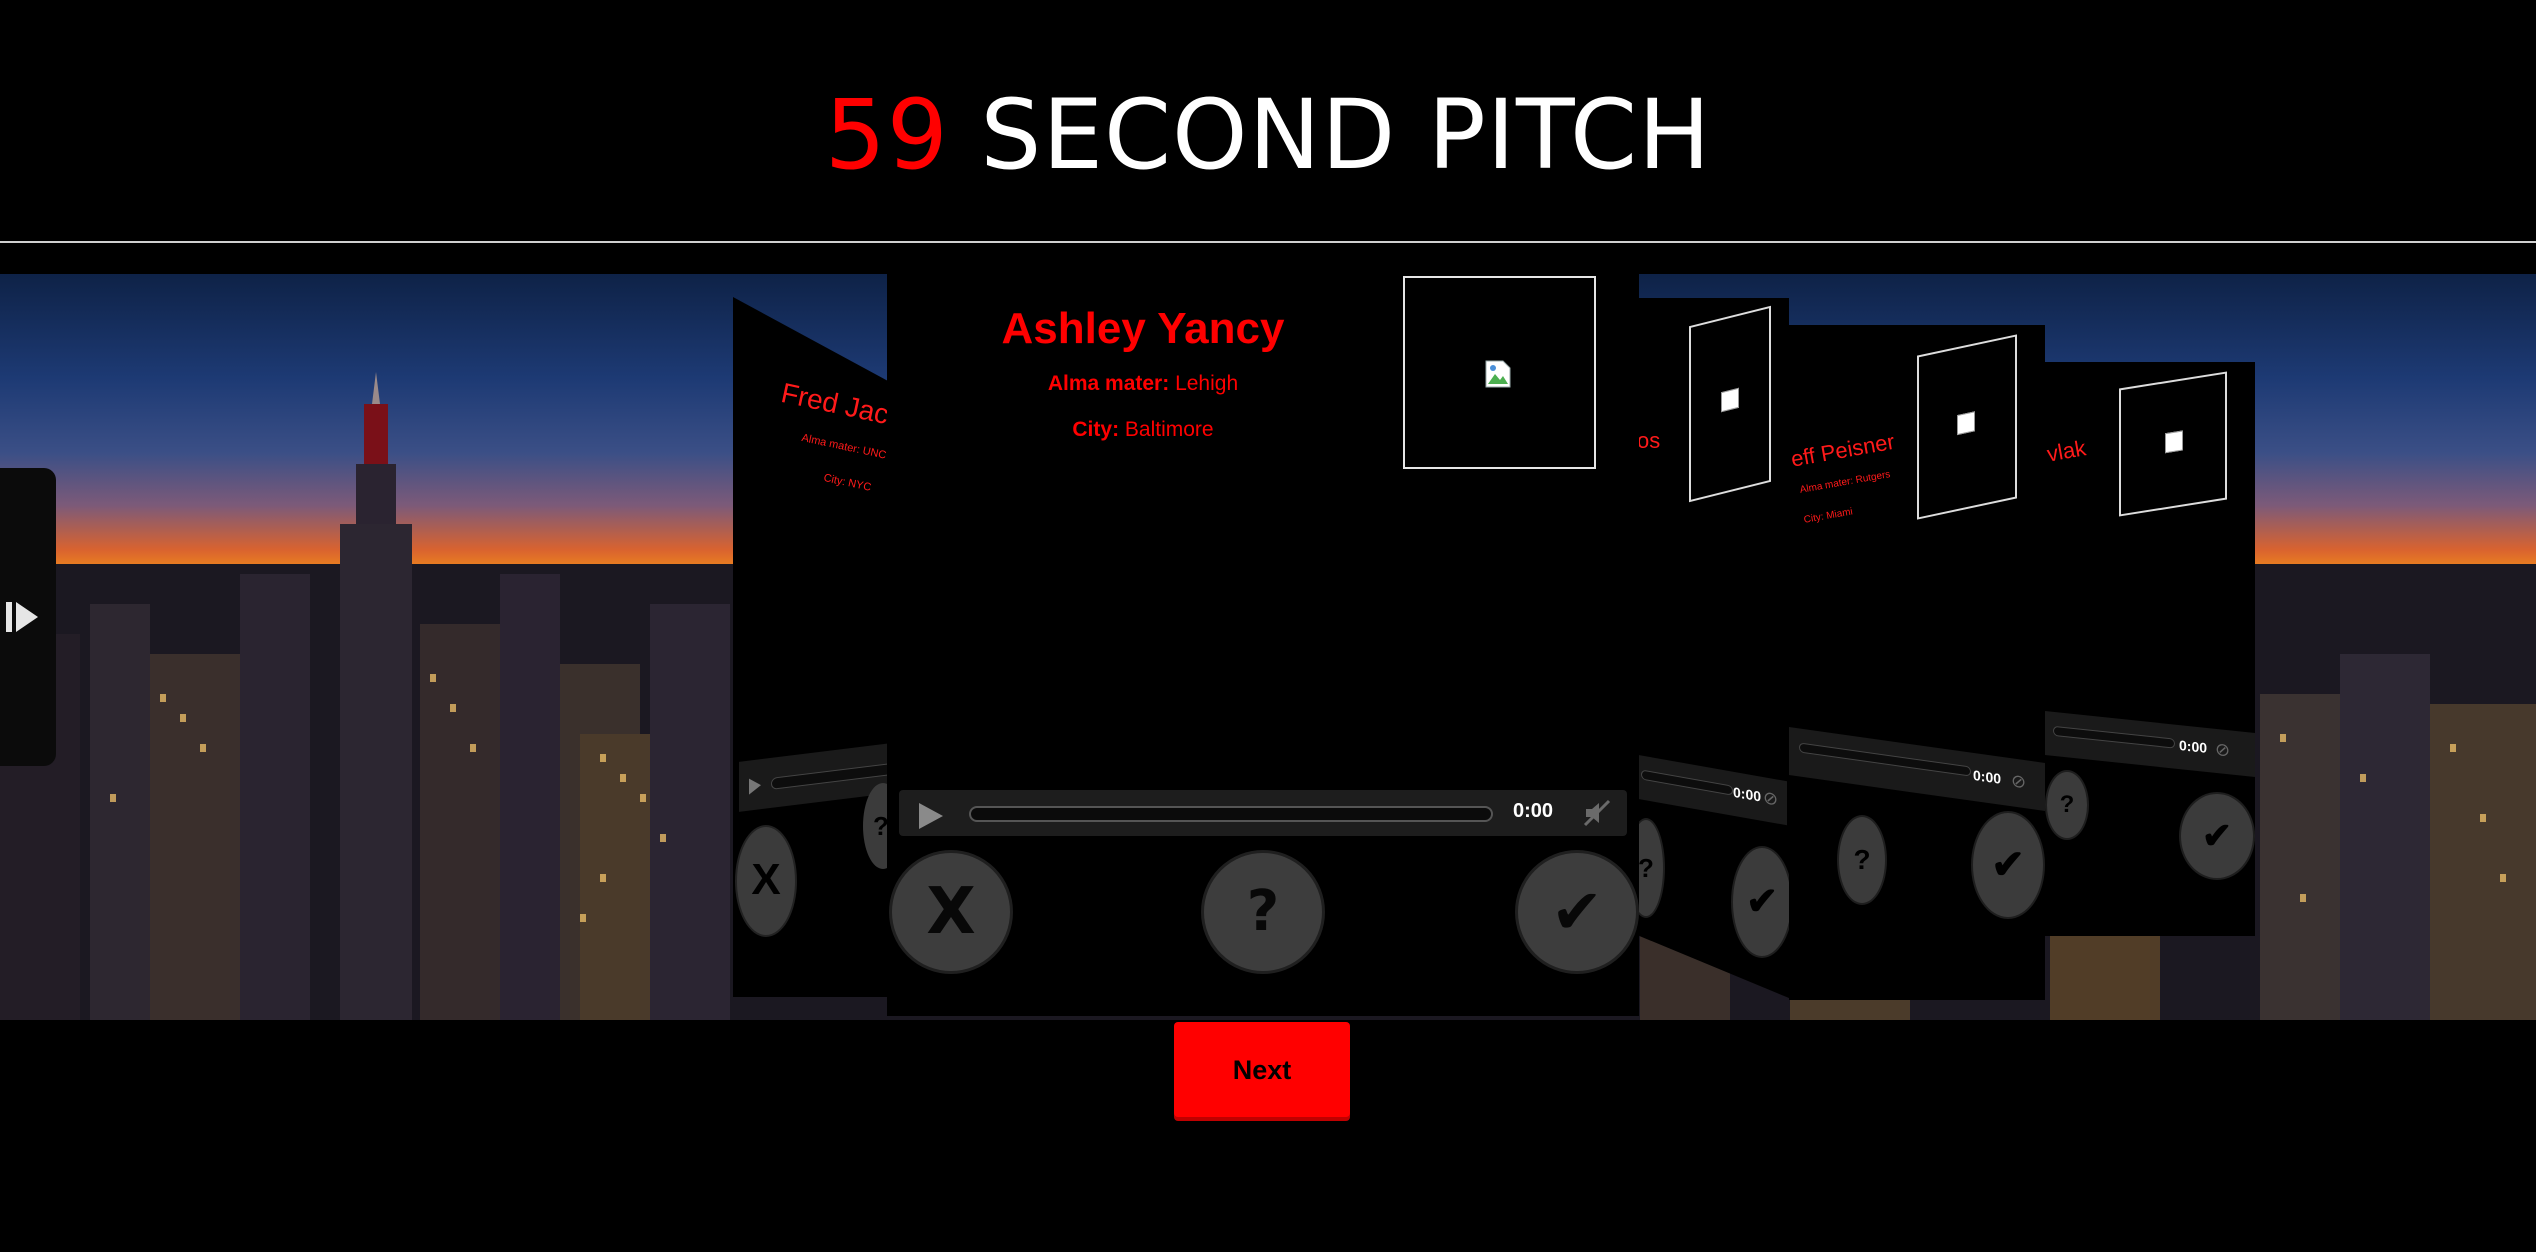 The width and height of the screenshot is (2536, 1252). What do you see at coordinates (1143, 328) in the screenshot?
I see `pitcher-name: Ashley Yancy` at bounding box center [1143, 328].